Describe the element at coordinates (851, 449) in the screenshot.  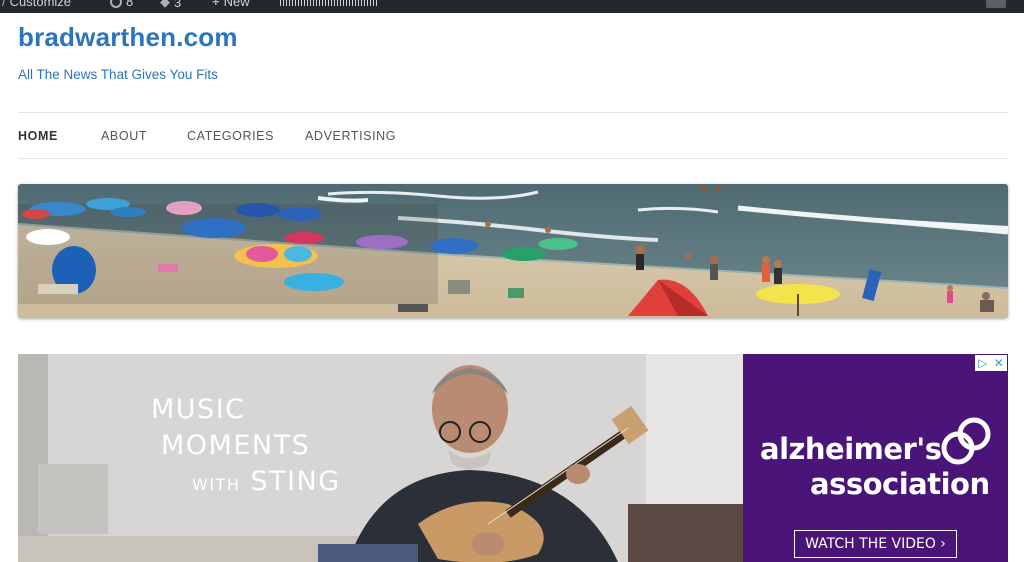
I see `brand-name-line1: alzheimer's` at that location.